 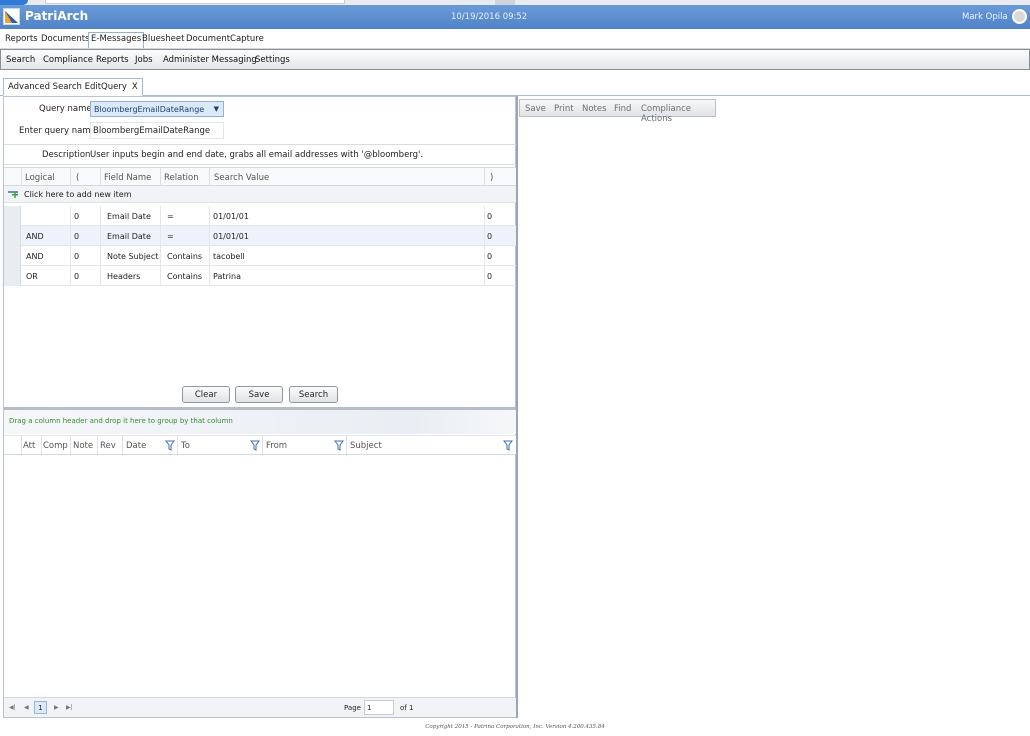 I want to click on col-close-paren: ), so click(x=491, y=178).